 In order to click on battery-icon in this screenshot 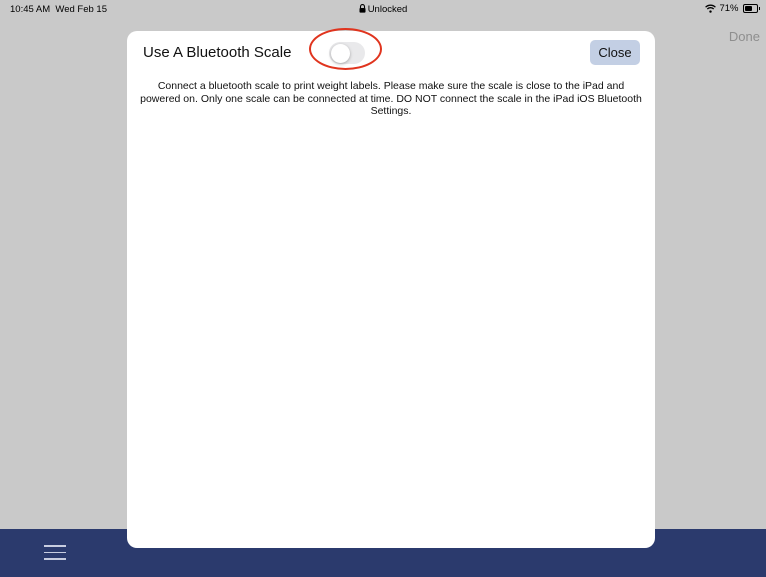, I will do `click(750, 8)`.